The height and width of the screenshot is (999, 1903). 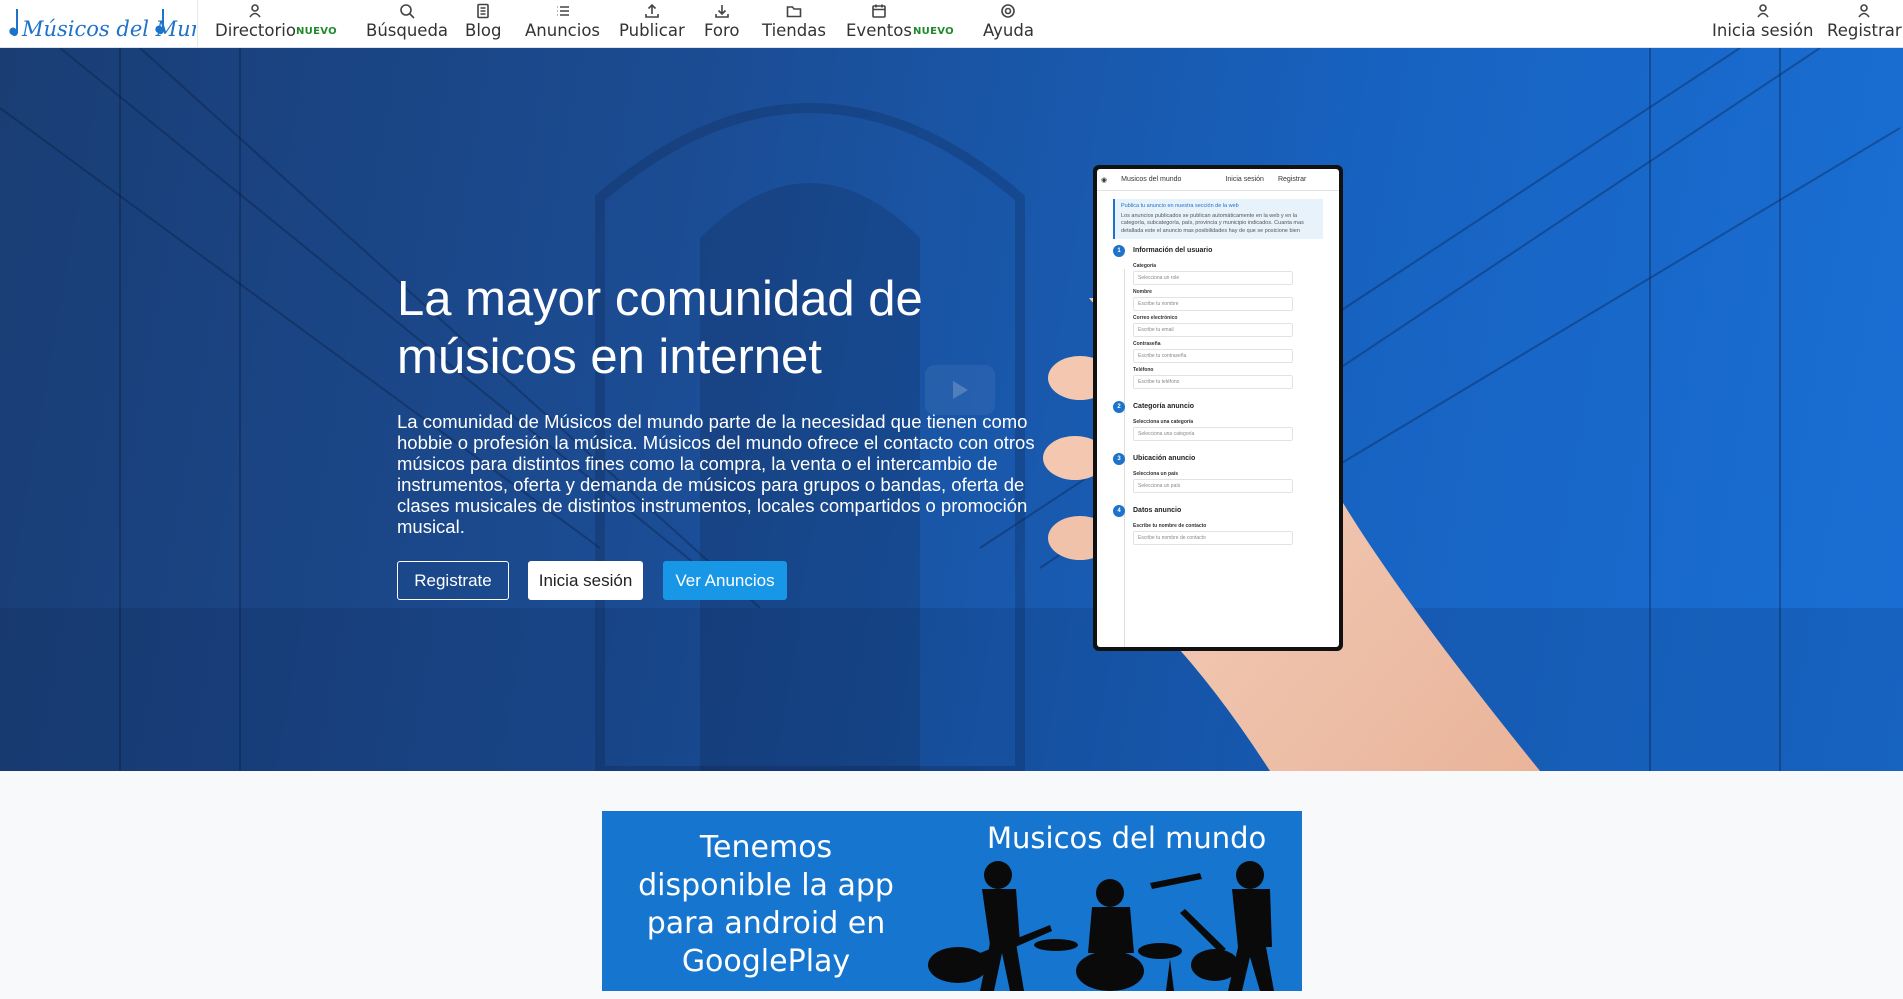 I want to click on nav-blog: Blog, so click(x=483, y=24).